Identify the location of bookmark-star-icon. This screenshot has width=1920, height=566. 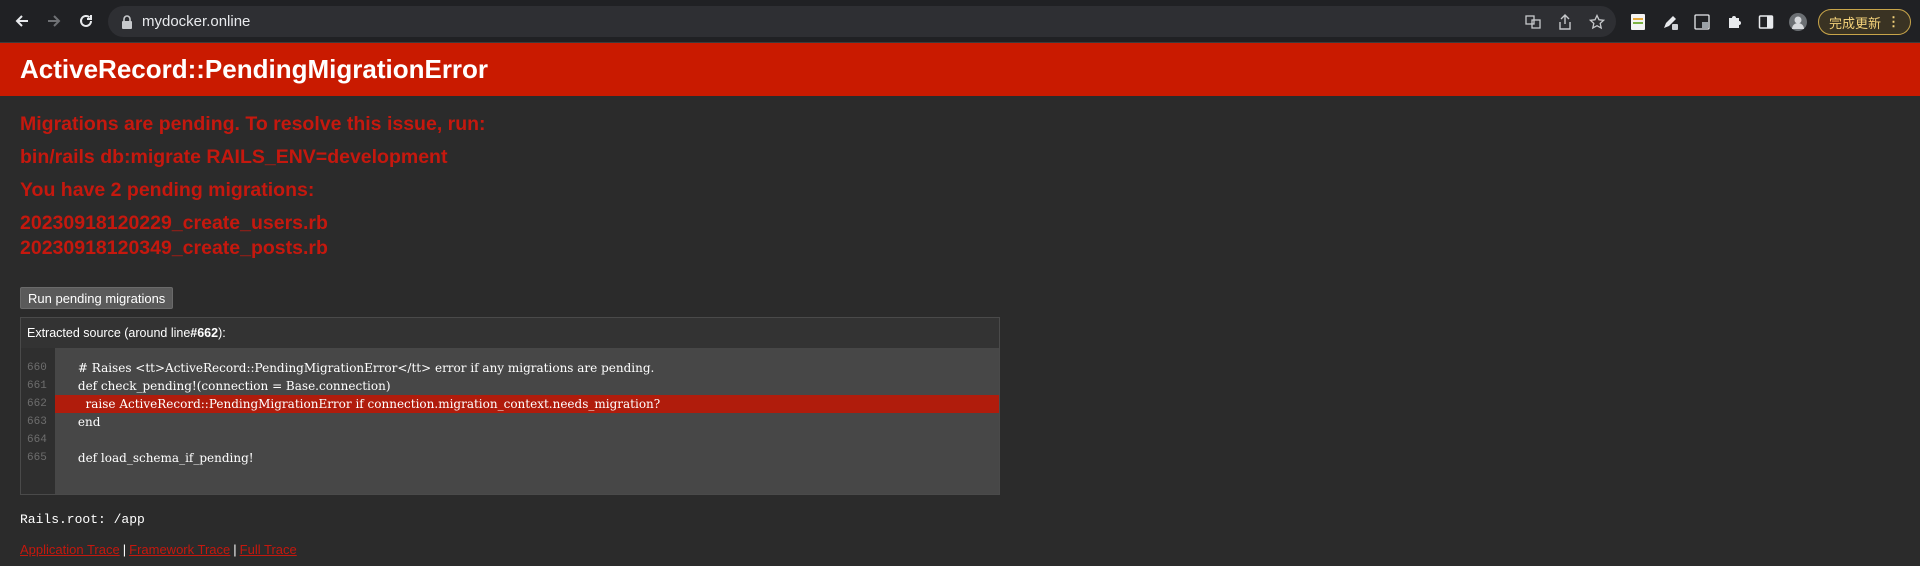
(1597, 22).